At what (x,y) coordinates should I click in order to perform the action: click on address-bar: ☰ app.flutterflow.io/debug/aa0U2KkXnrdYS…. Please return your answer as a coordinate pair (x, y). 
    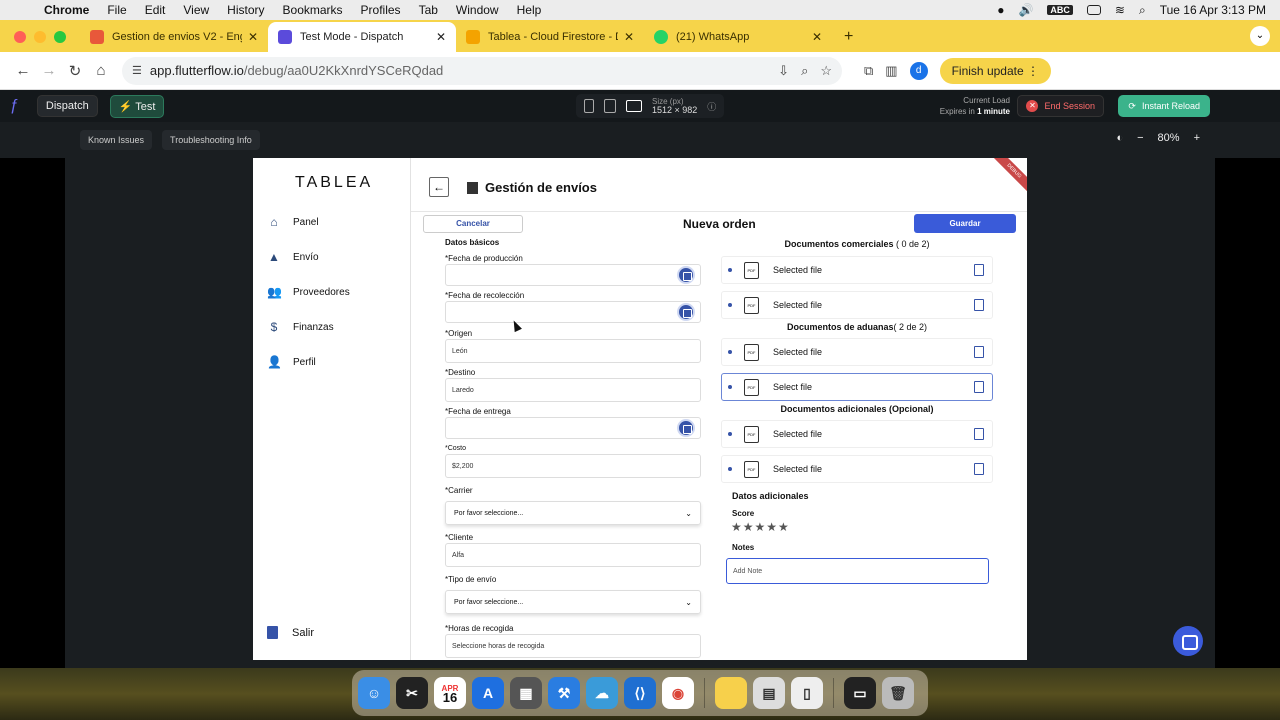
    Looking at the image, I should click on (482, 70).